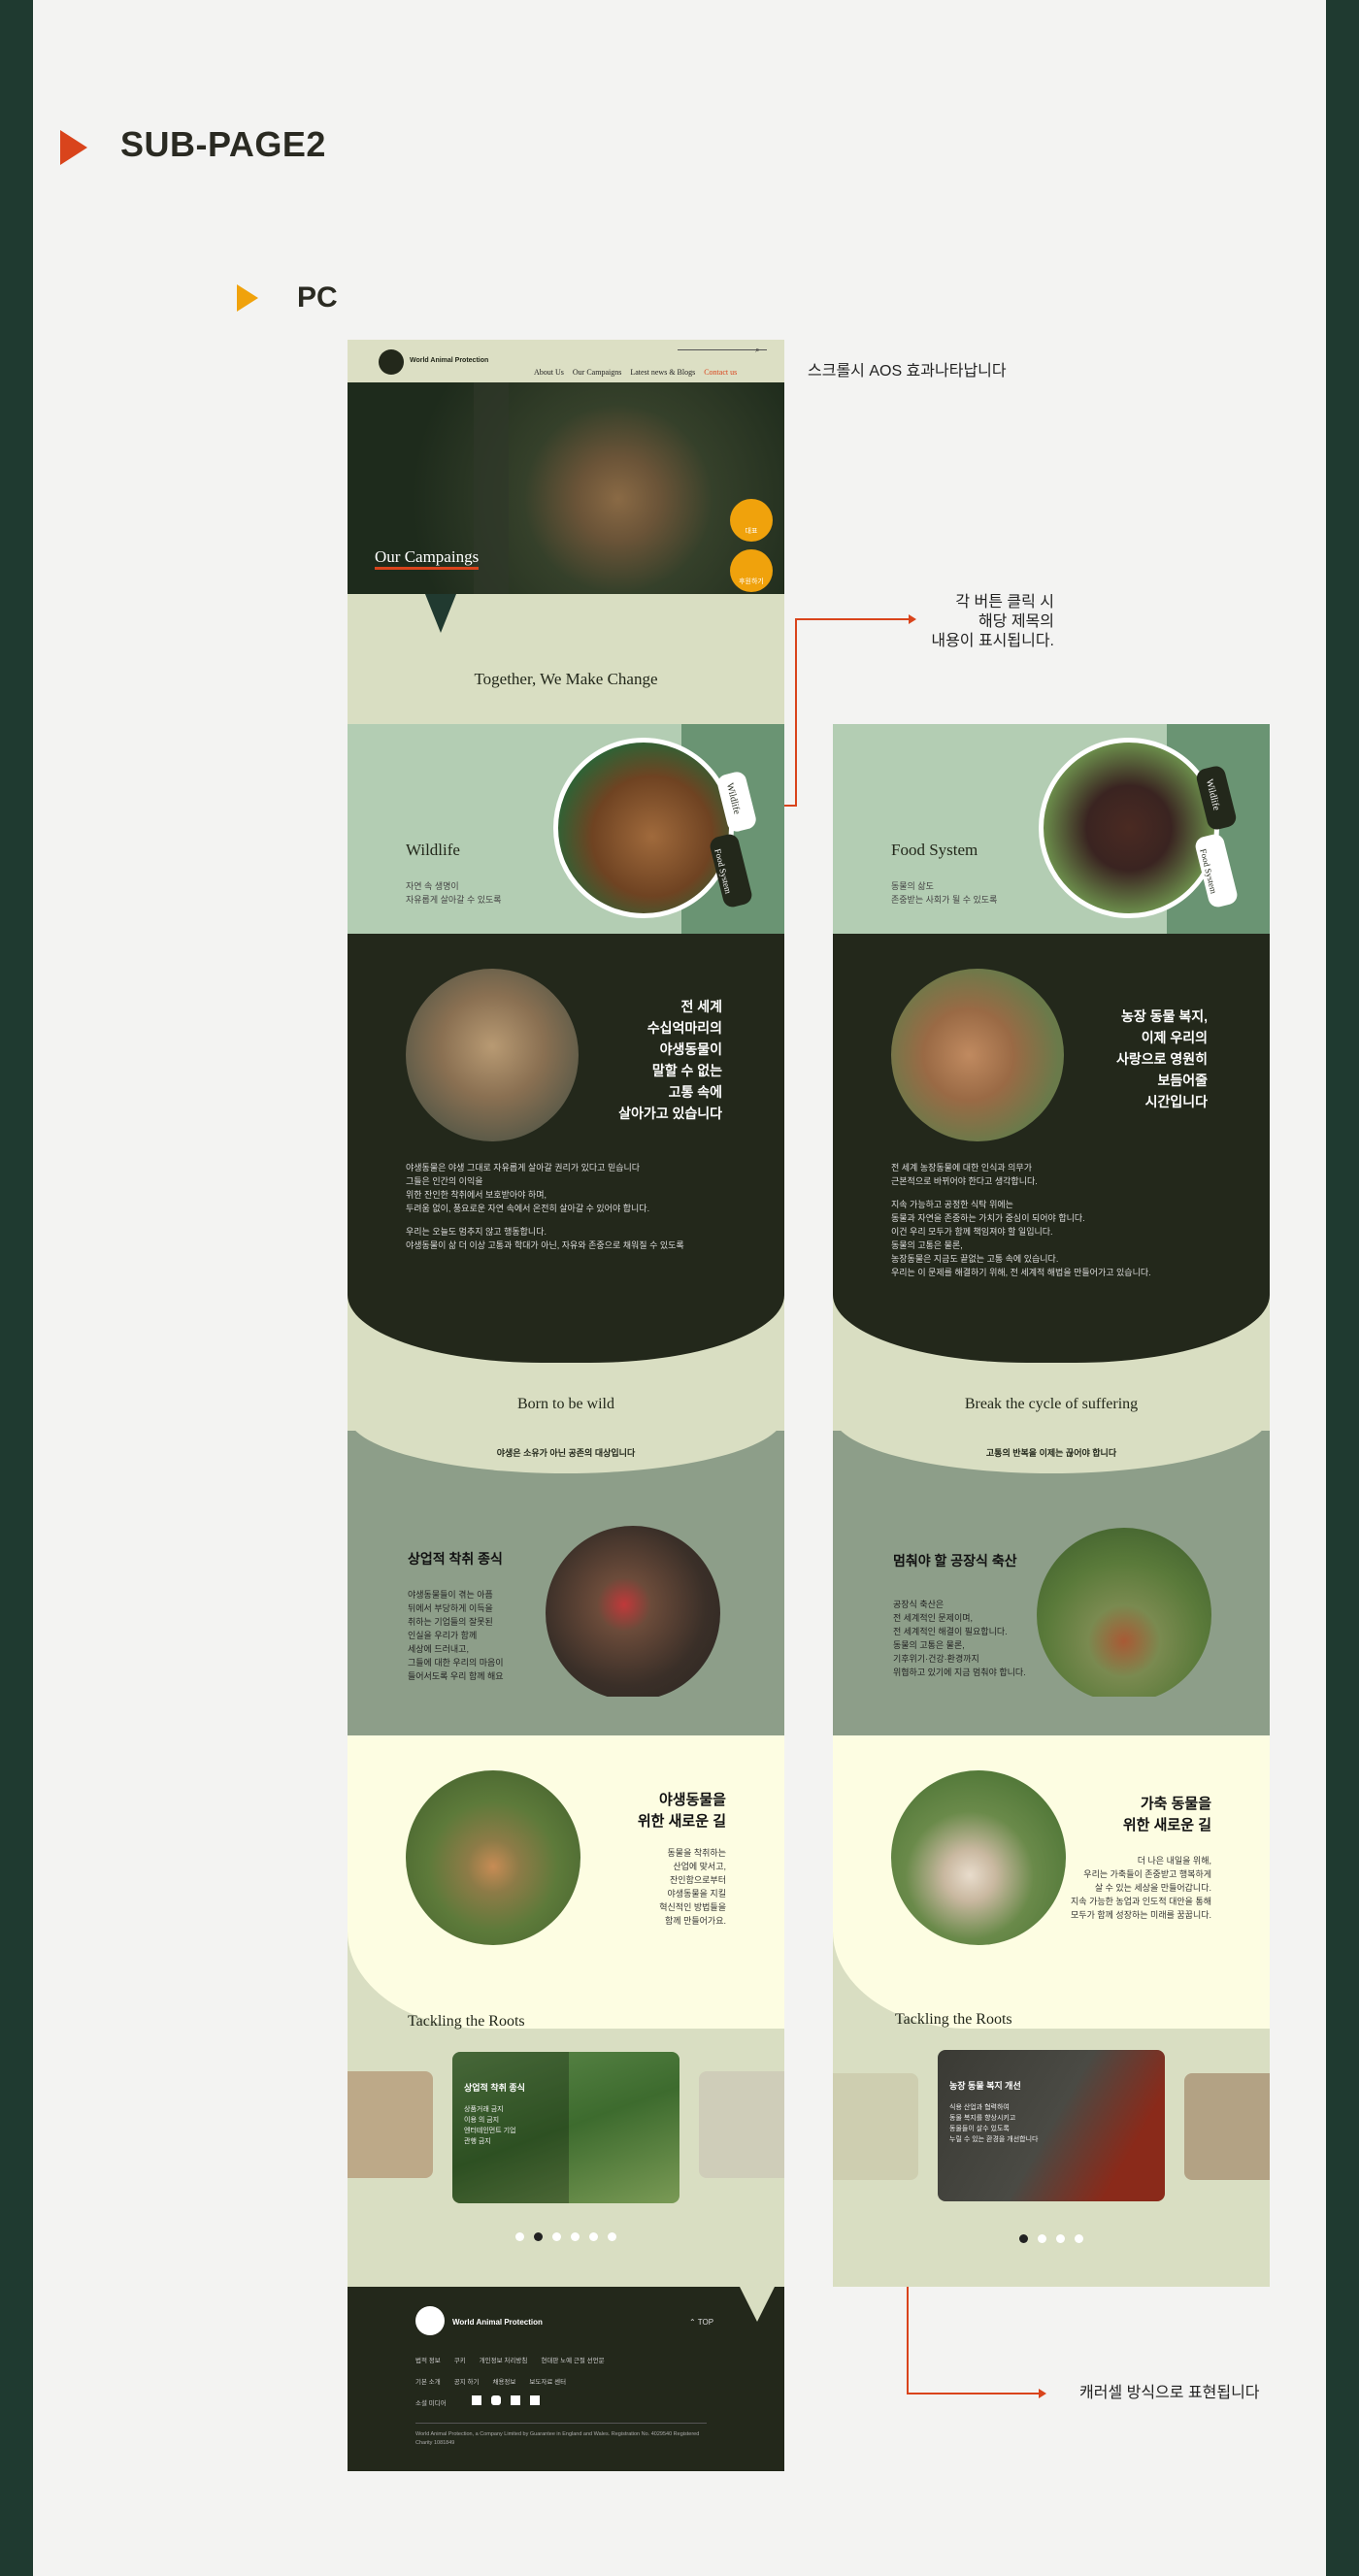 Image resolution: width=1359 pixels, height=2576 pixels. Describe the element at coordinates (1051, 1404) in the screenshot. I see `band-title: Break the cycle of suffering` at that location.